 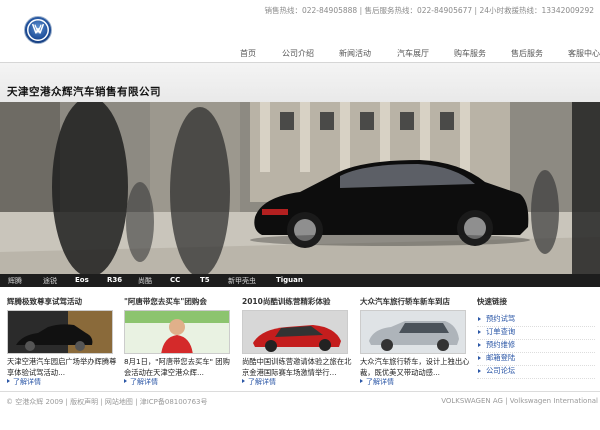 What do you see at coordinates (44, 301) in the screenshot?
I see `news-title-1: 辉腾极致尊享试驾活动` at bounding box center [44, 301].